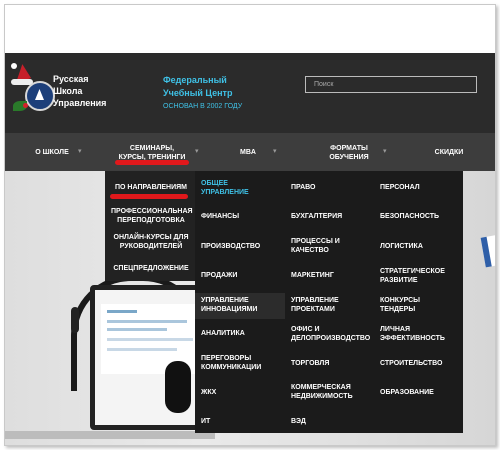 This screenshot has height=450, width=500. Describe the element at coordinates (79, 91) in the screenshot. I see `brand-name: Русская Школа Управления` at that location.